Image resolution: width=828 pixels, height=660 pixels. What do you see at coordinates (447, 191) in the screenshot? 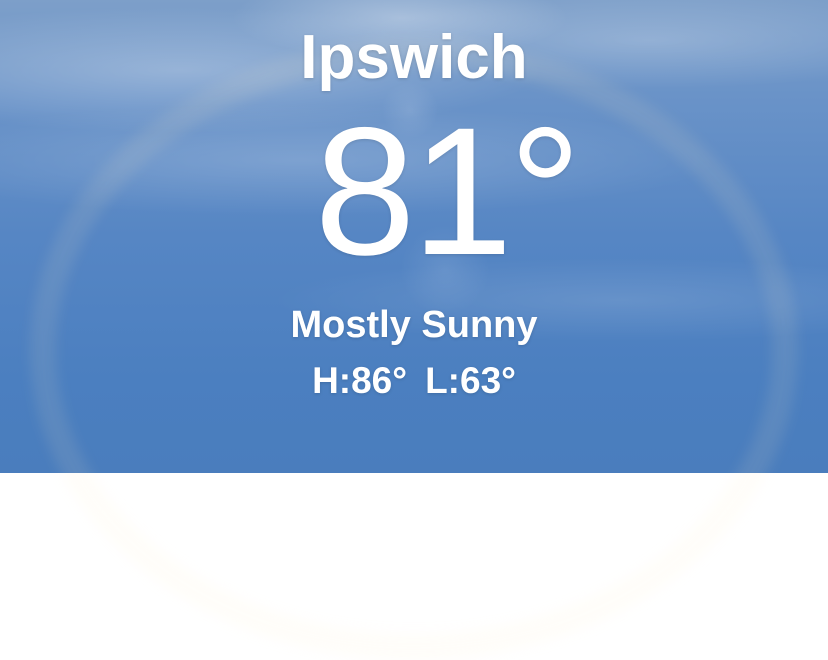
I see `current-temperature: 81°` at bounding box center [447, 191].